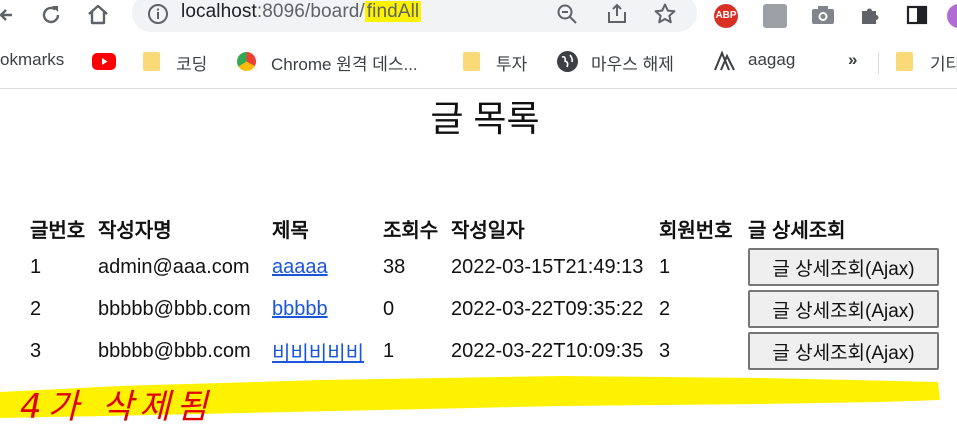  Describe the element at coordinates (117, 407) in the screenshot. I see `deleted-note-text: 4가 삭제됨` at that location.